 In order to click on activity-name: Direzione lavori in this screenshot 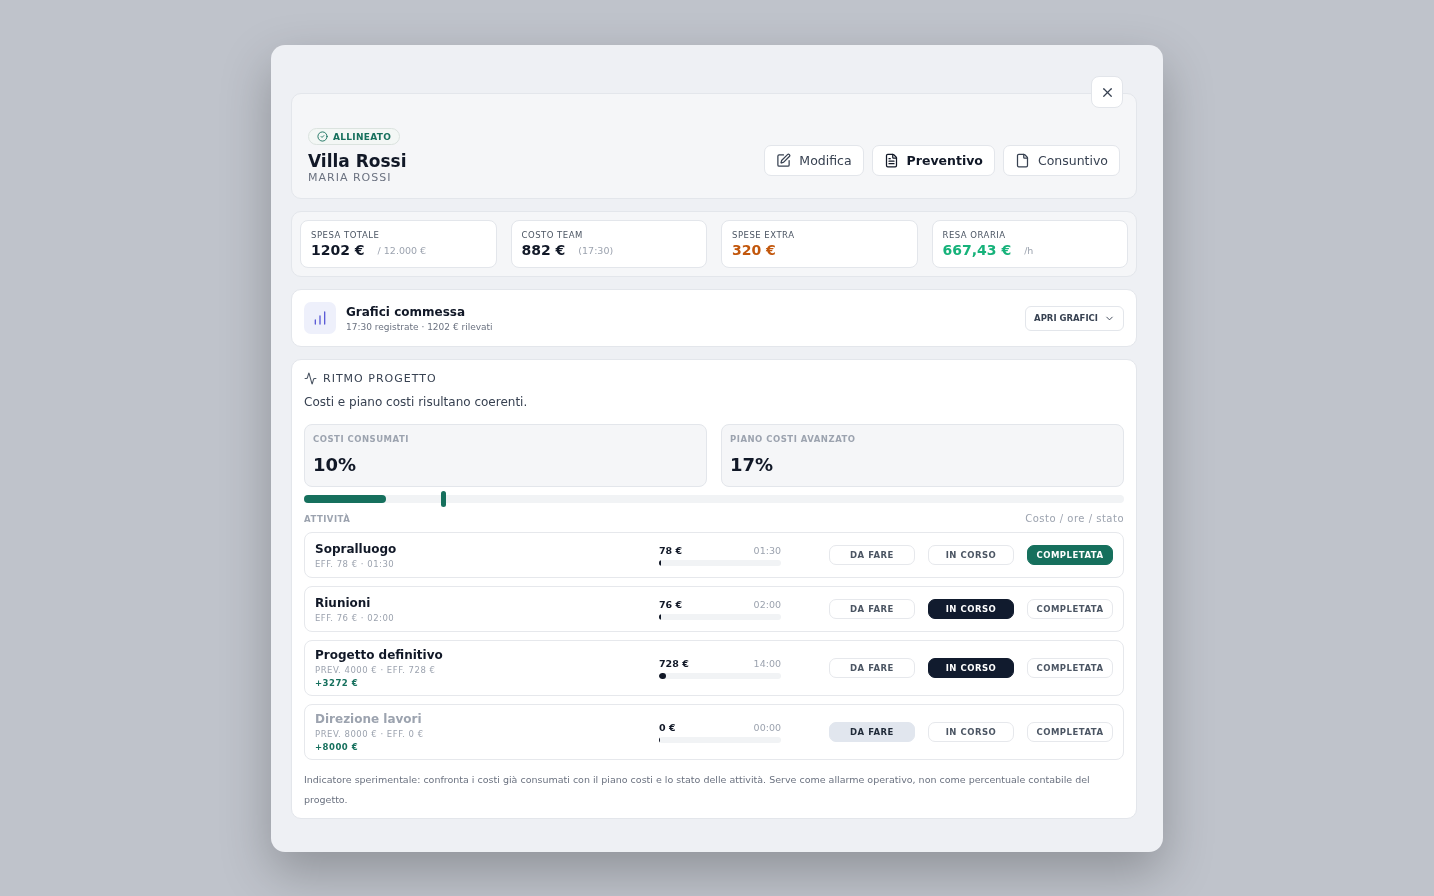, I will do `click(368, 719)`.